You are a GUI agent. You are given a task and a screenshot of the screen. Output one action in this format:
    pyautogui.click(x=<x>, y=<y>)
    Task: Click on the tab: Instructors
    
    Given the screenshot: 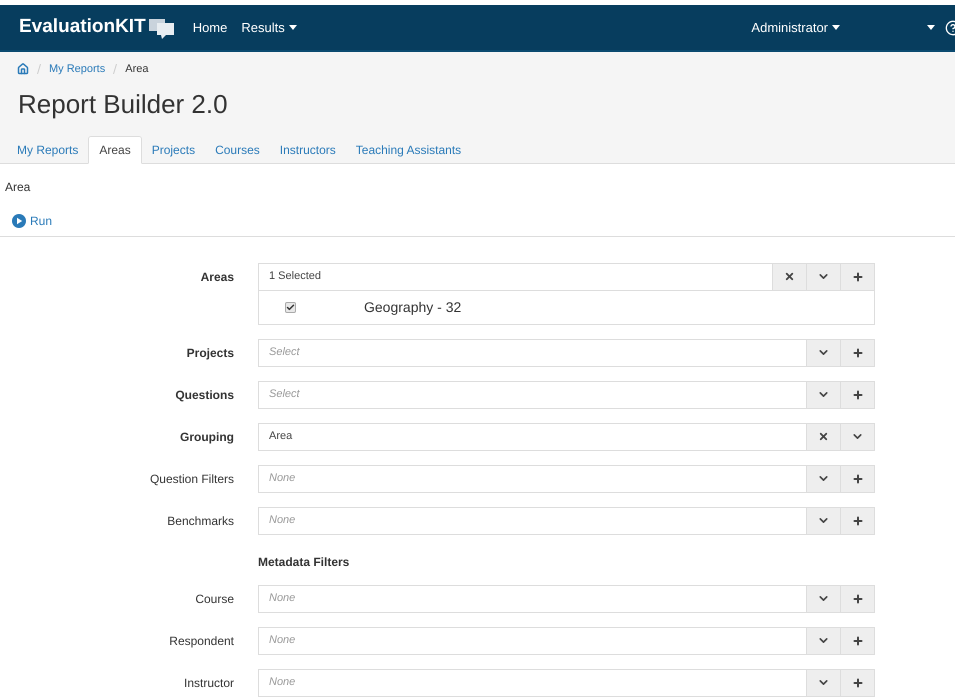 What is the action you would take?
    pyautogui.click(x=308, y=150)
    